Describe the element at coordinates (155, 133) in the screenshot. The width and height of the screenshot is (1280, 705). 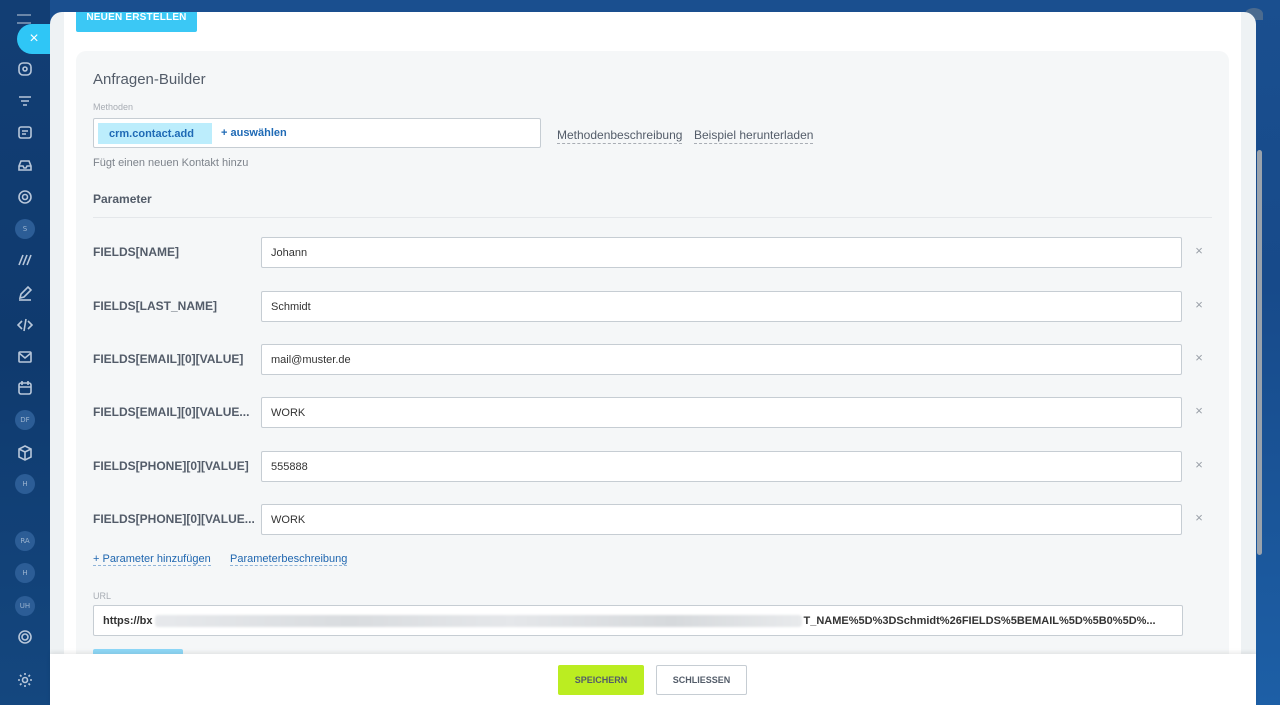
I see `method-tag: crm.contact.add` at that location.